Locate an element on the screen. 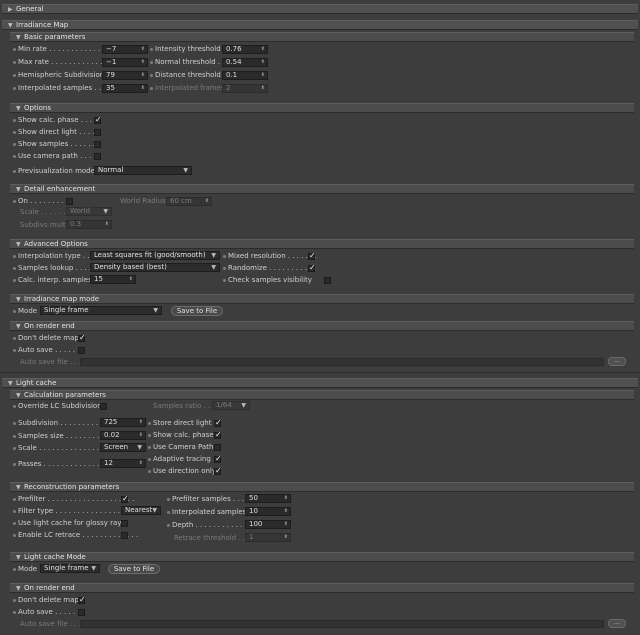  group-options: ▼ Options is located at coordinates (322, 108).